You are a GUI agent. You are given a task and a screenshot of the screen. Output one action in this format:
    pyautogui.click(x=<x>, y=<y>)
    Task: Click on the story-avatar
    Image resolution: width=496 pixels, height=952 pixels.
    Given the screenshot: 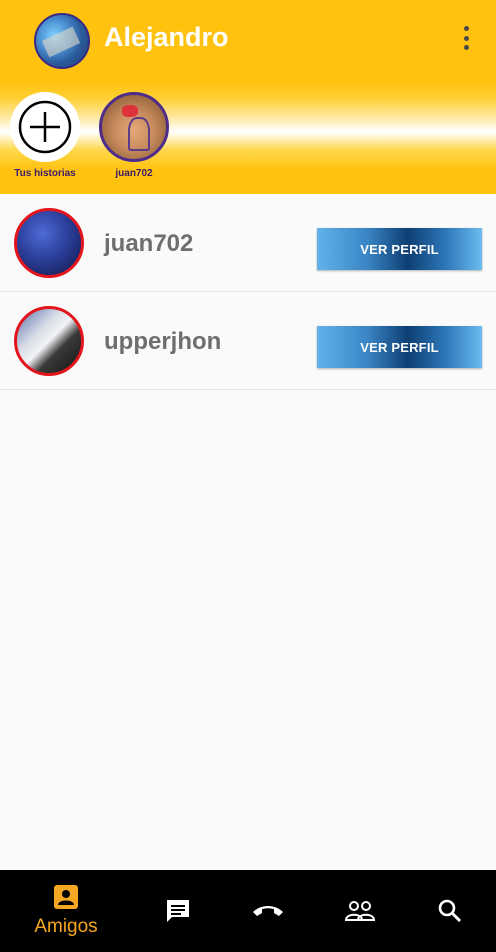 What is the action you would take?
    pyautogui.click(x=134, y=127)
    